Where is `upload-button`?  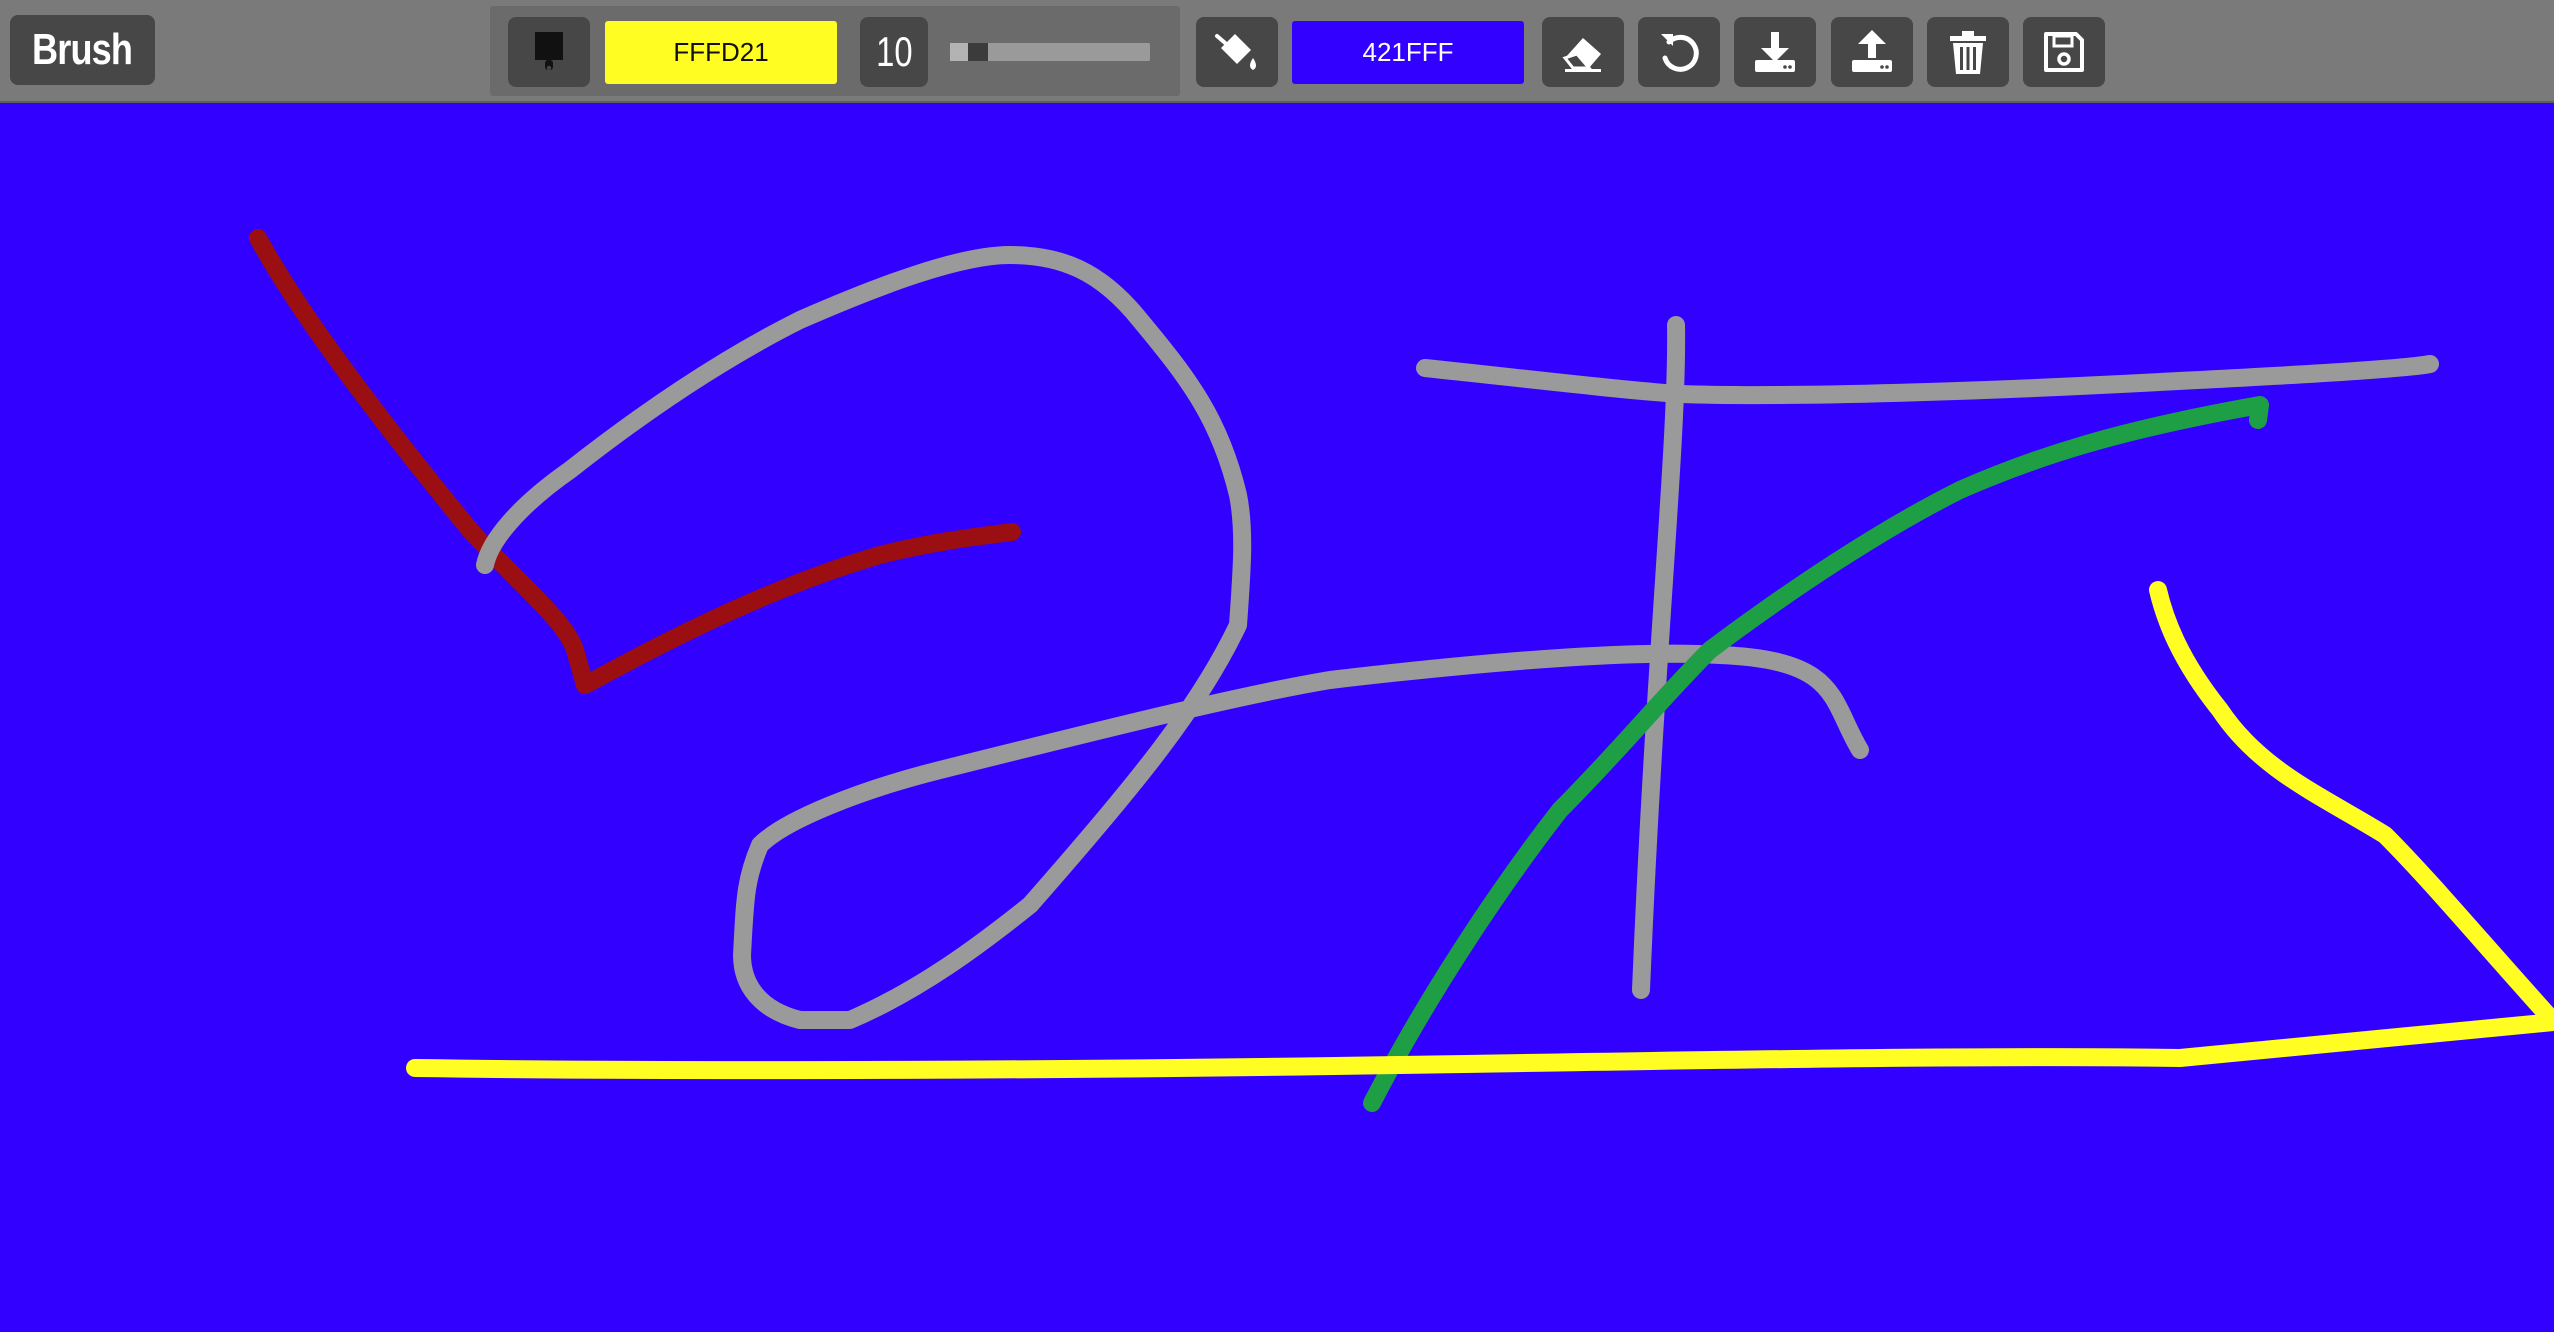
upload-button is located at coordinates (1872, 52).